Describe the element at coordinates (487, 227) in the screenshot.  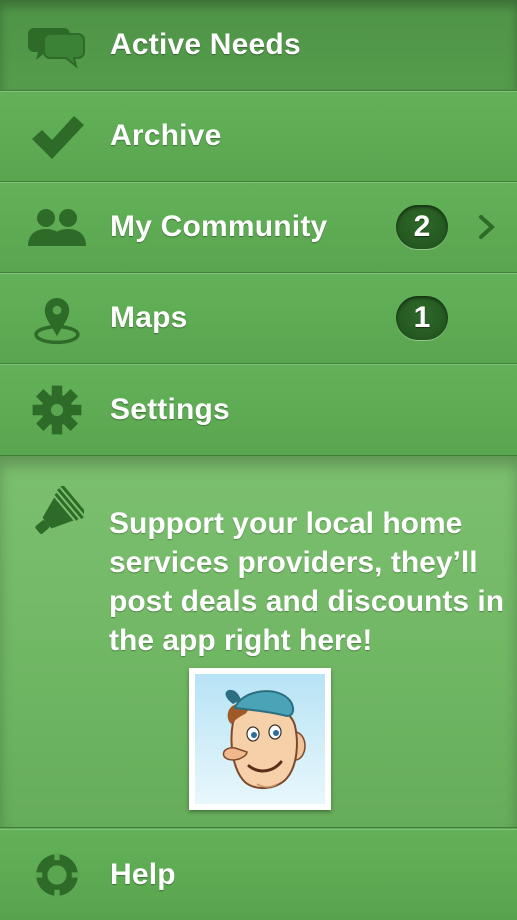
I see `chevron-right-icon` at that location.